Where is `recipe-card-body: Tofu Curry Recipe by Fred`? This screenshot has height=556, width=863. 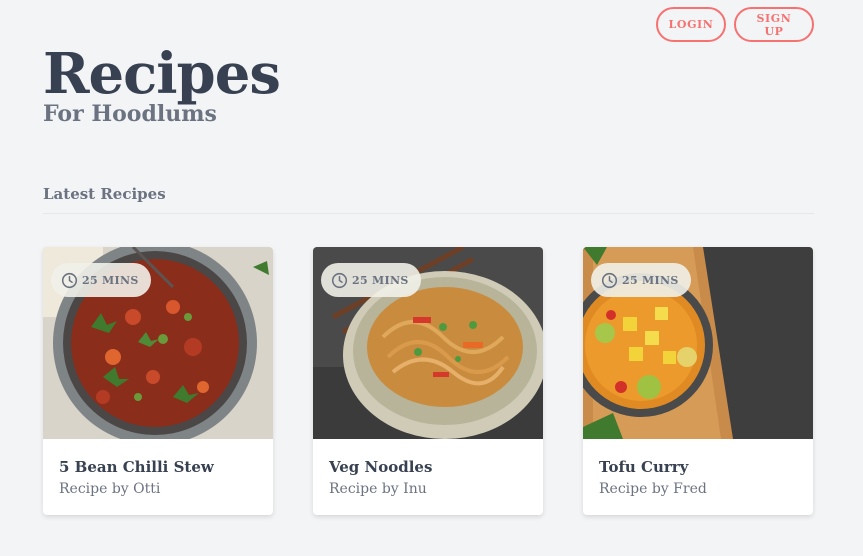 recipe-card-body: Tofu Curry Recipe by Fred is located at coordinates (698, 477).